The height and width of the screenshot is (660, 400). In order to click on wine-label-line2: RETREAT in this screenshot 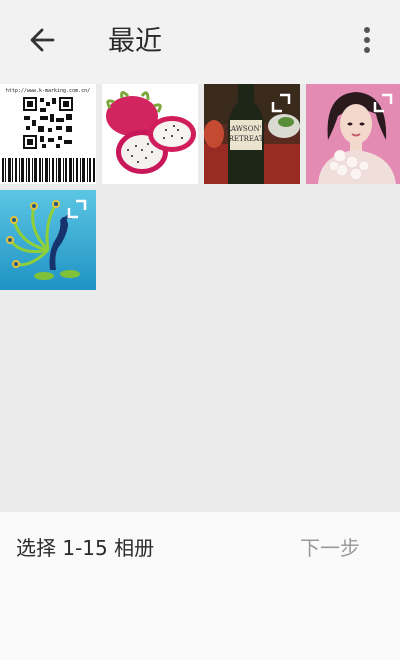, I will do `click(246, 139)`.